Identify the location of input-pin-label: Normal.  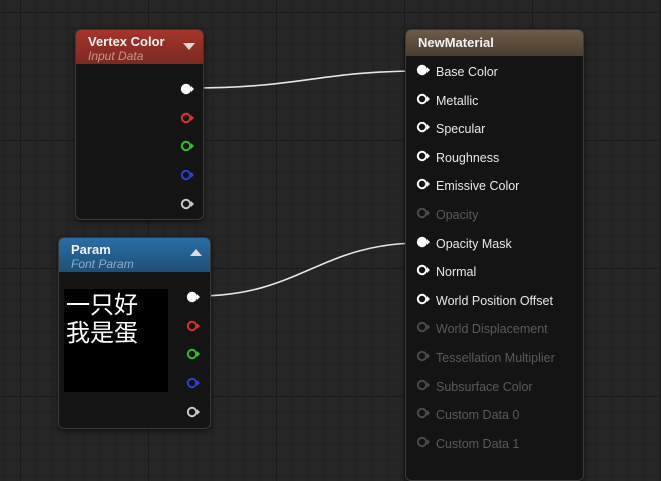
(456, 272).